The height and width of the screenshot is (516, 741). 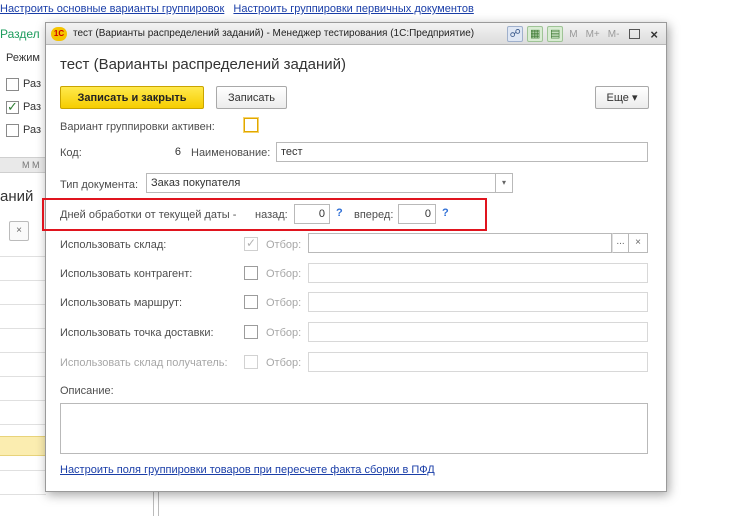 I want to click on recv-filter-field, so click(x=478, y=362).